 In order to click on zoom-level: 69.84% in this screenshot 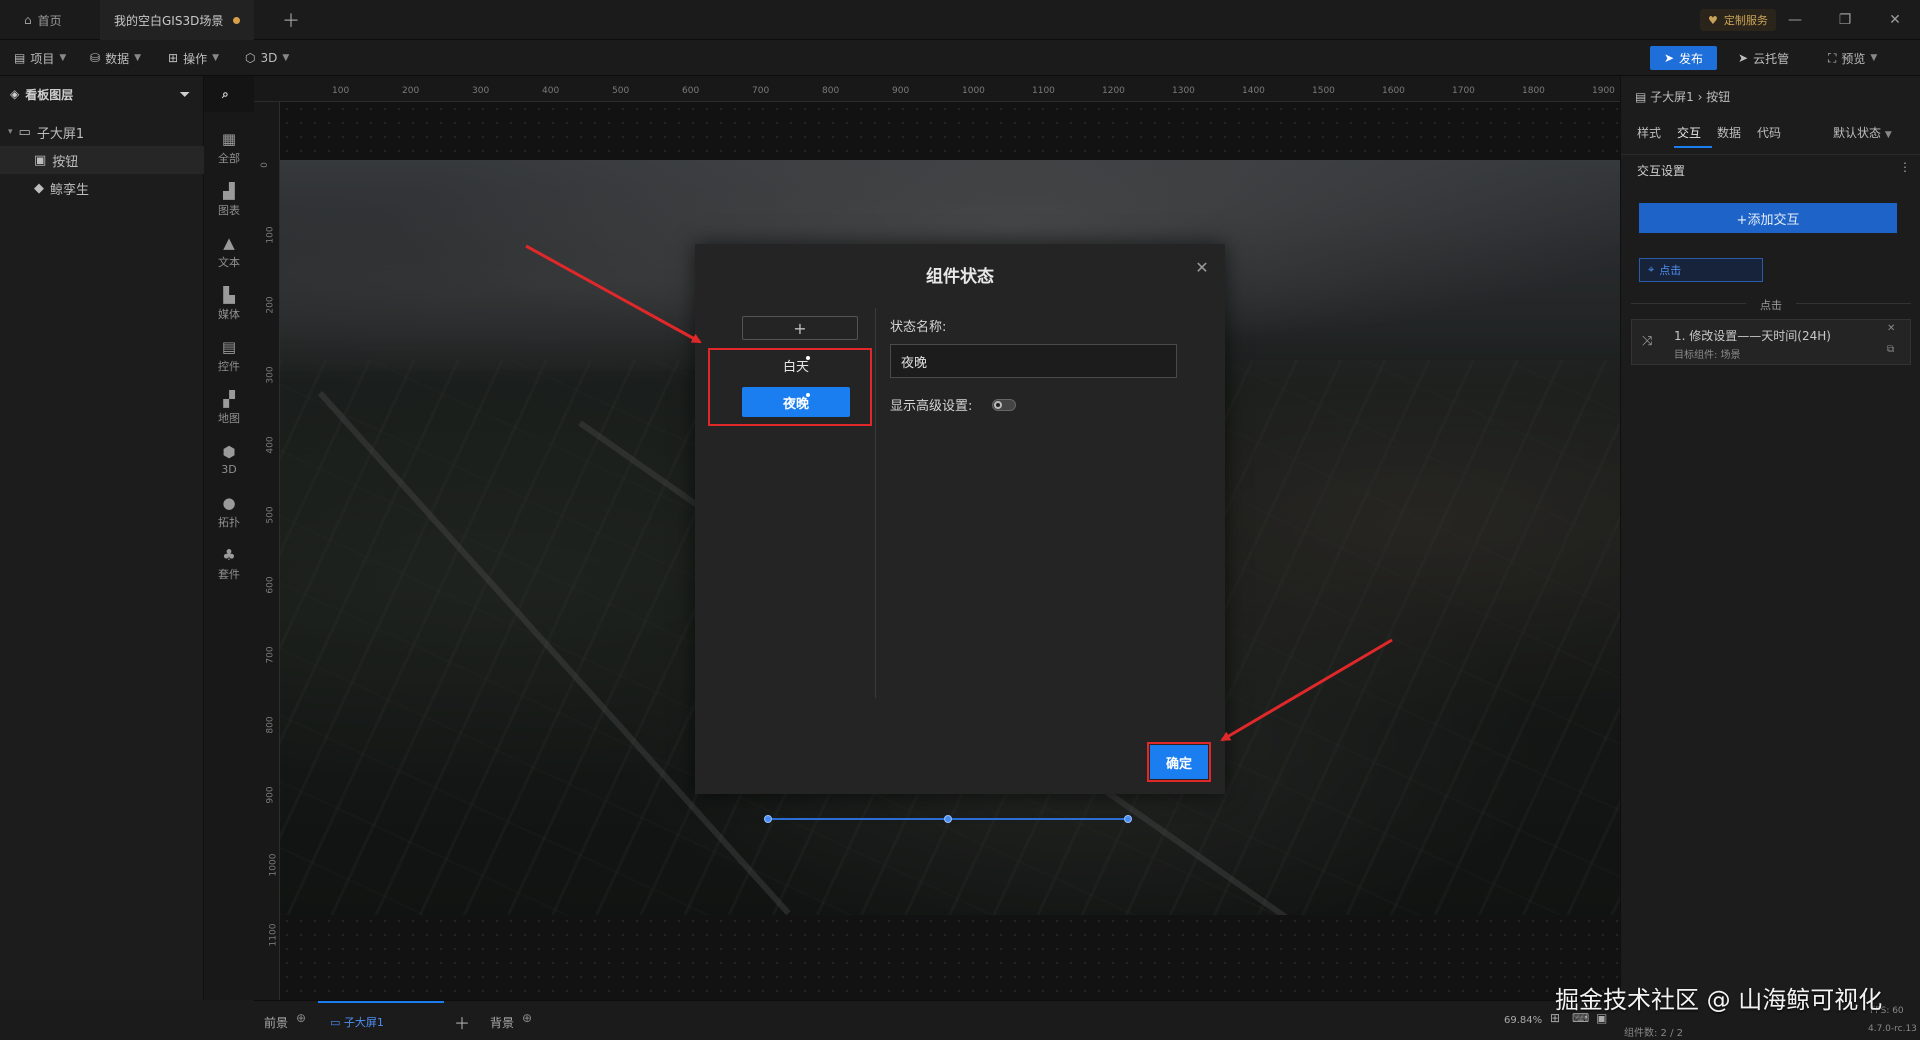, I will do `click(1523, 1020)`.